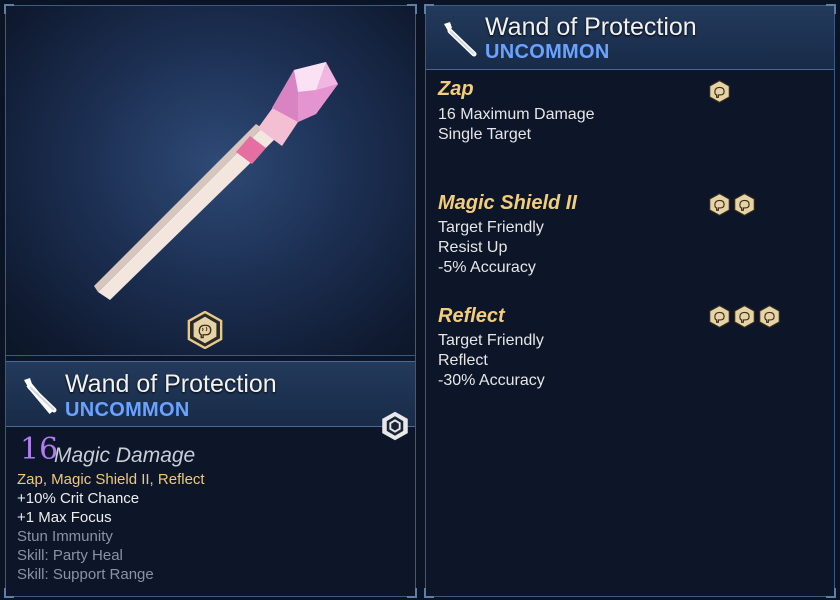 The image size is (840, 600). What do you see at coordinates (78, 498) in the screenshot?
I see `bonus-line: +10% Crit Chance` at bounding box center [78, 498].